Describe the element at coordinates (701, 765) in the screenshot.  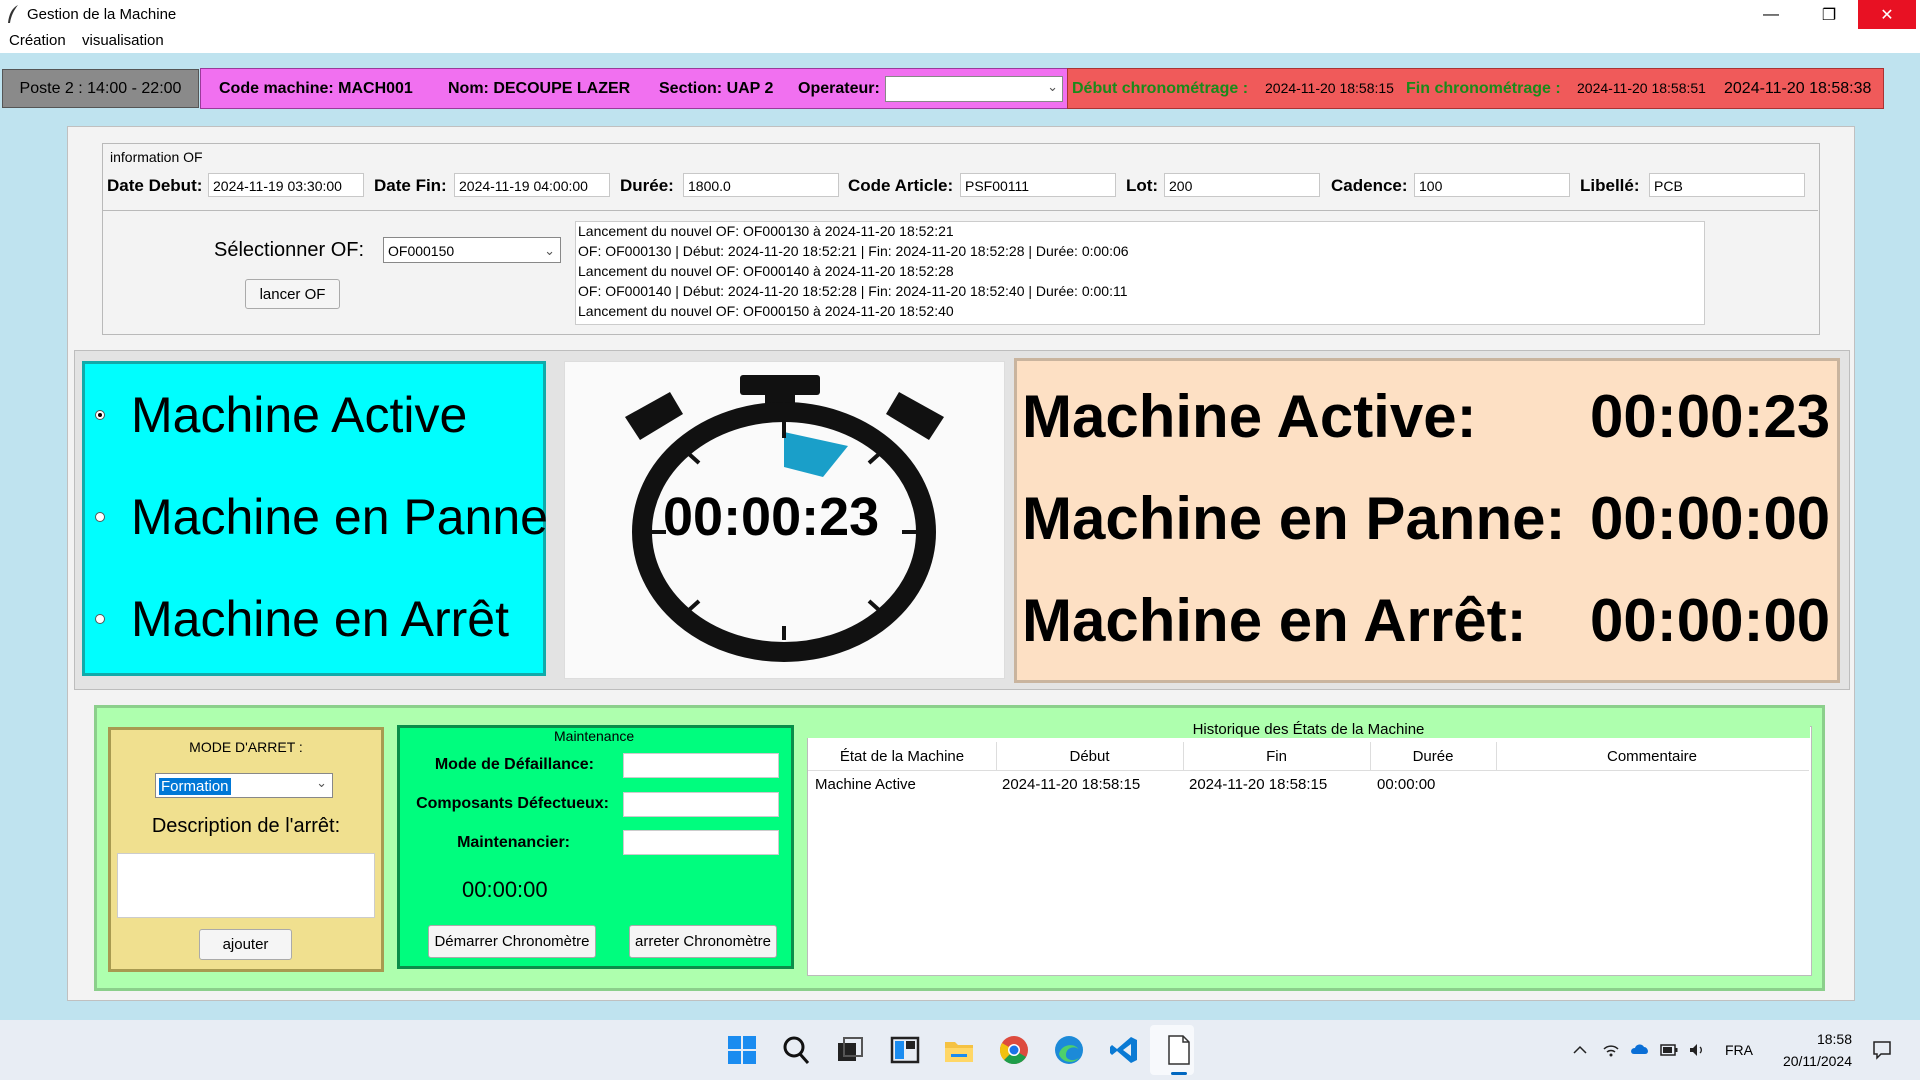
I see `mode-defaillance-field` at that location.